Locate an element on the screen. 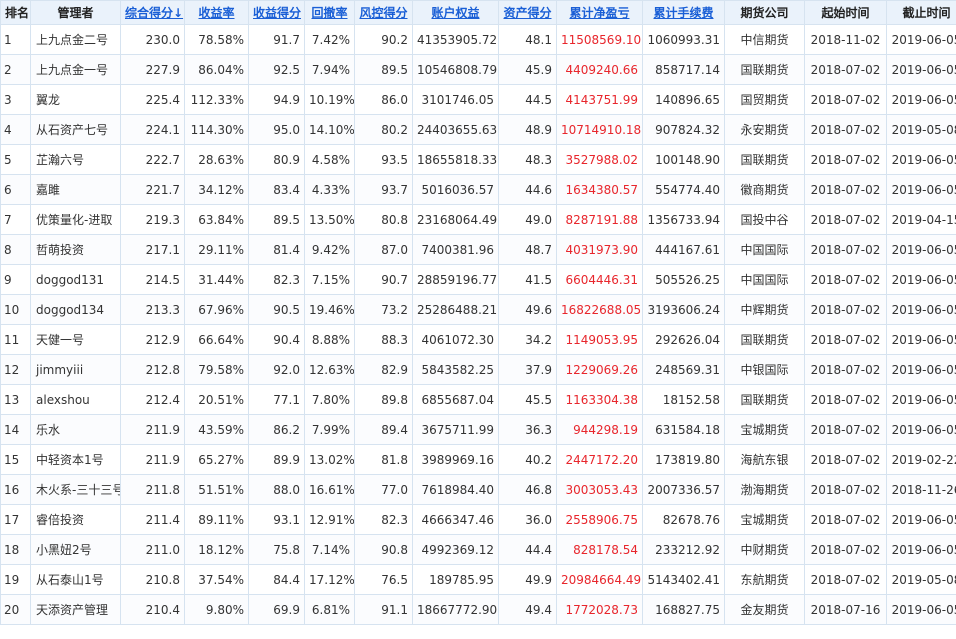 This screenshot has width=956, height=639. cell-equity: 3989969.16 is located at coordinates (455, 459).